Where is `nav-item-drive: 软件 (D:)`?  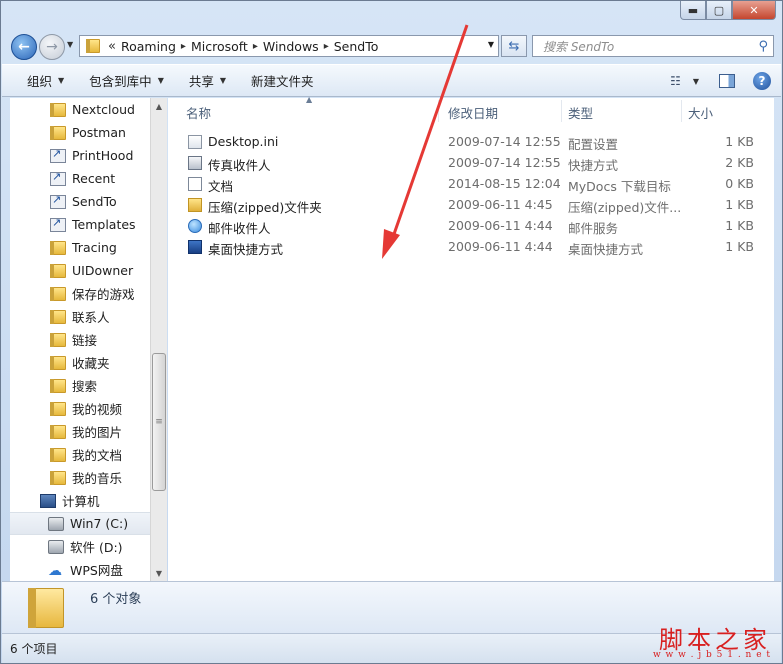 nav-item-drive: 软件 (D:) is located at coordinates (80, 546).